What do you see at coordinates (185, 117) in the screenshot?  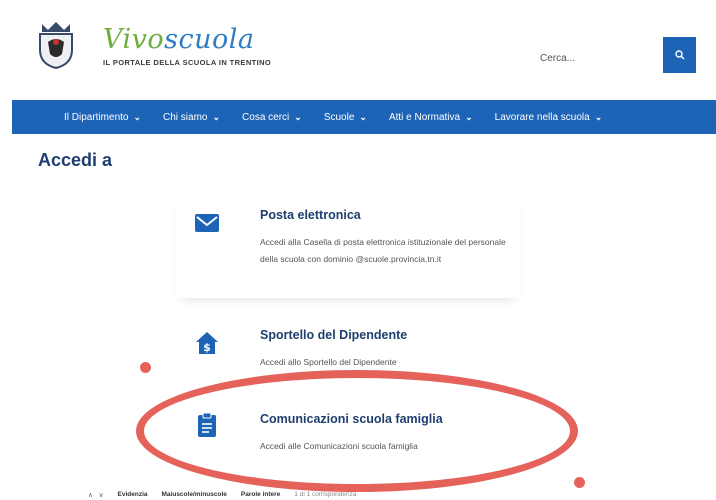 I see `nav-item-label: Chi siamo` at bounding box center [185, 117].